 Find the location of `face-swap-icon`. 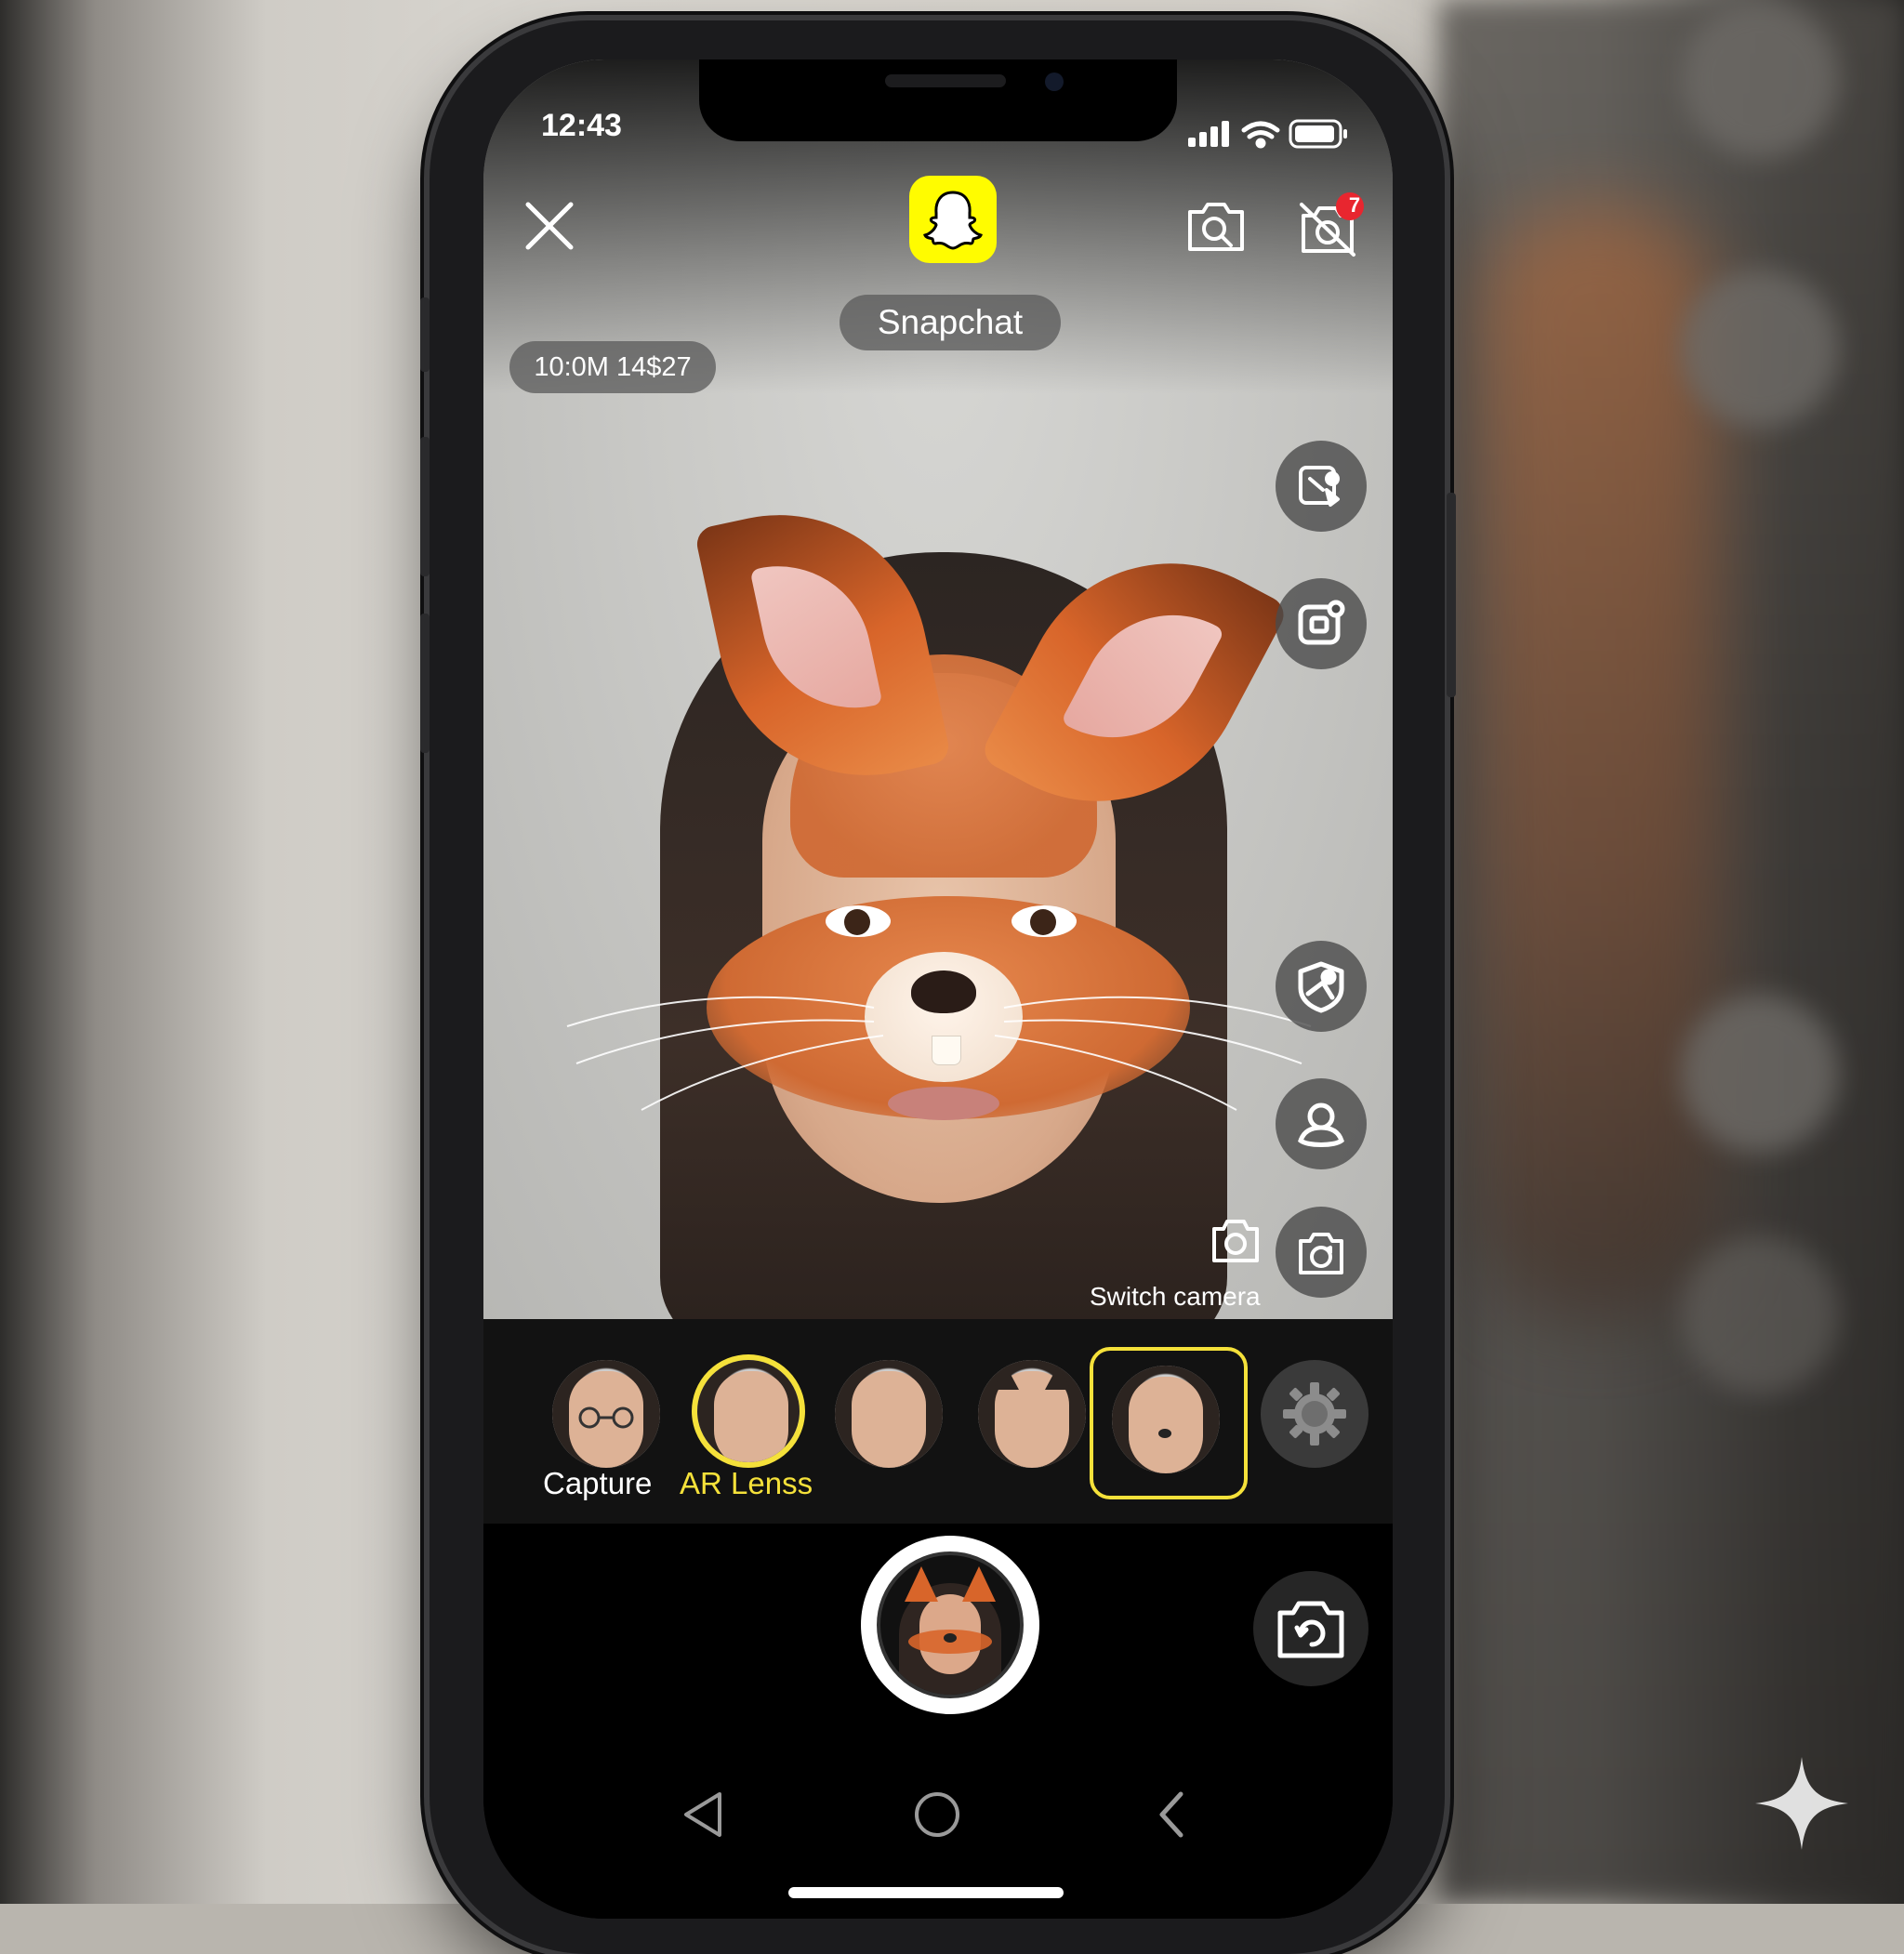

face-swap-icon is located at coordinates (1321, 1124).